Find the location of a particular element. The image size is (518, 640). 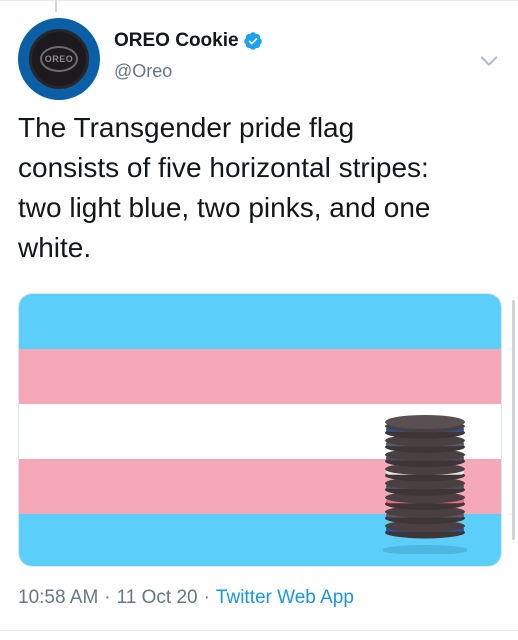

oreo-cookie-stack is located at coordinates (425, 484).